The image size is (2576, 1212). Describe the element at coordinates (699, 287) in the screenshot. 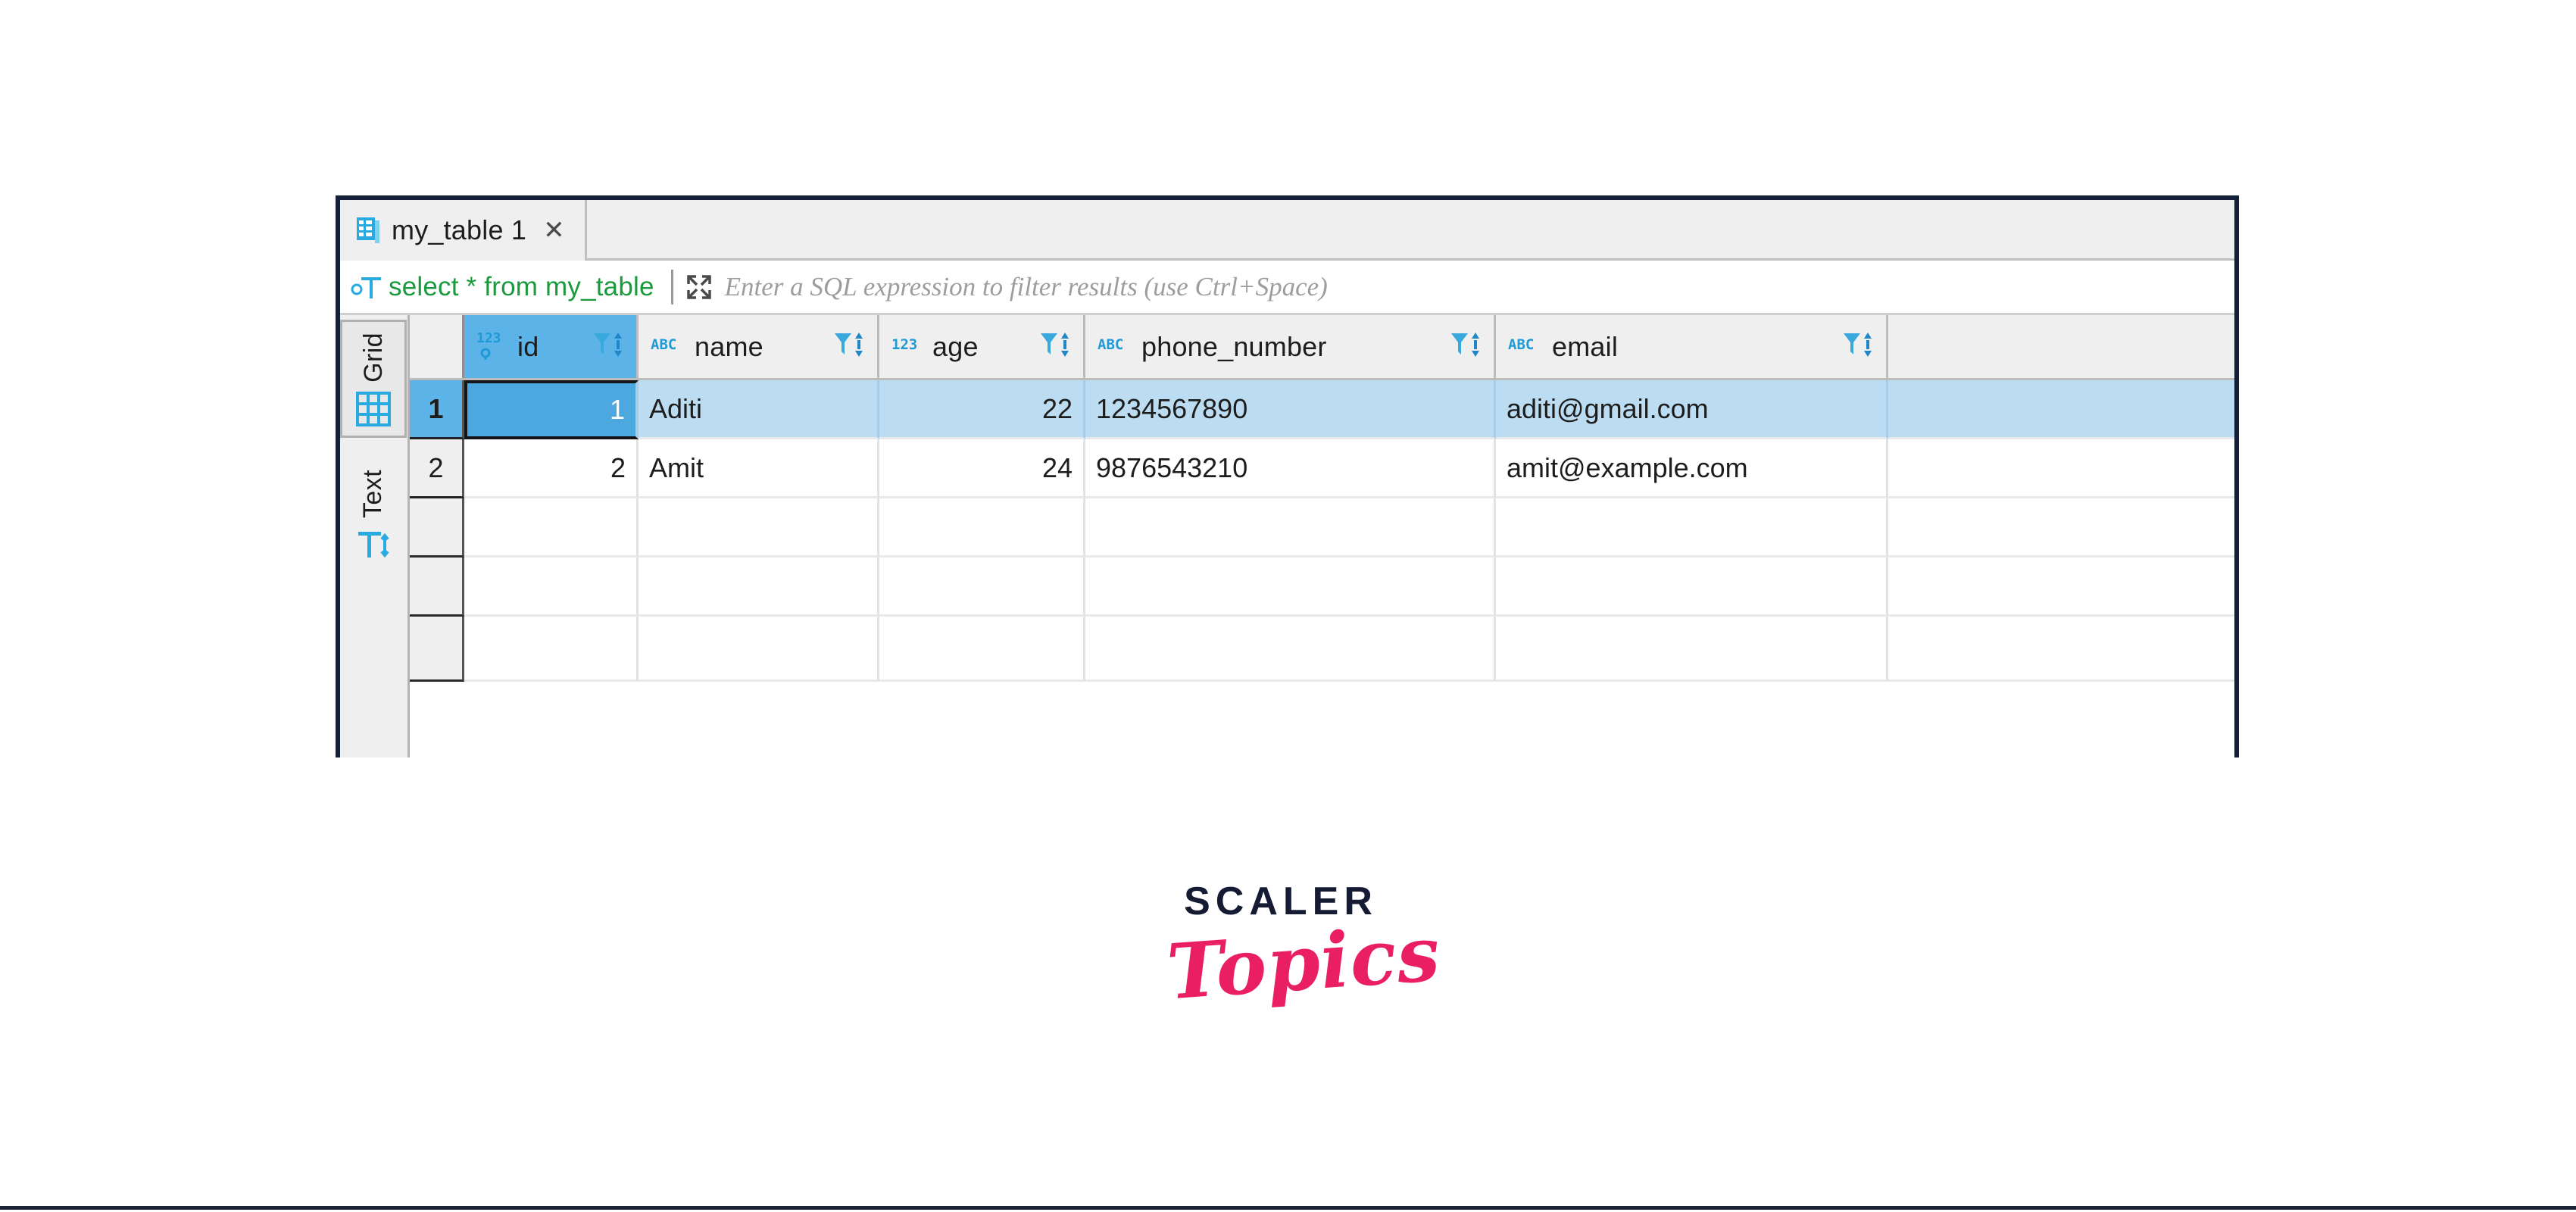

I see `expand-icon` at that location.